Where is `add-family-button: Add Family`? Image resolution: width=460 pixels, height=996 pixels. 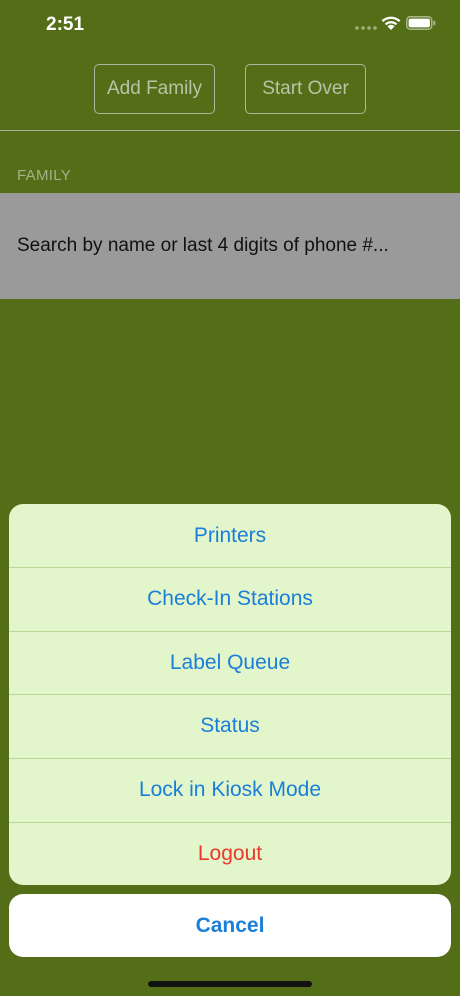
add-family-button: Add Family is located at coordinates (154, 89).